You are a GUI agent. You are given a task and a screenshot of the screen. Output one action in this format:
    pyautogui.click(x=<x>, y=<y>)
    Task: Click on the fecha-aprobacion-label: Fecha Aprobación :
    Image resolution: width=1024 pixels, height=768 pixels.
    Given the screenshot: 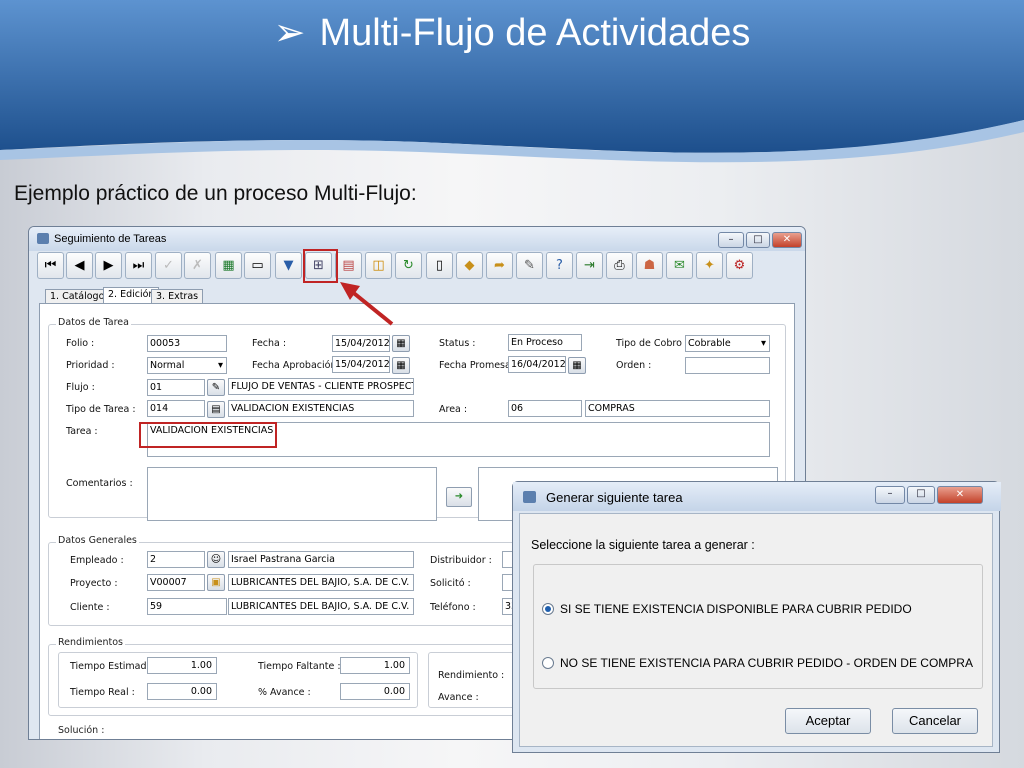 What is the action you would take?
    pyautogui.click(x=297, y=365)
    